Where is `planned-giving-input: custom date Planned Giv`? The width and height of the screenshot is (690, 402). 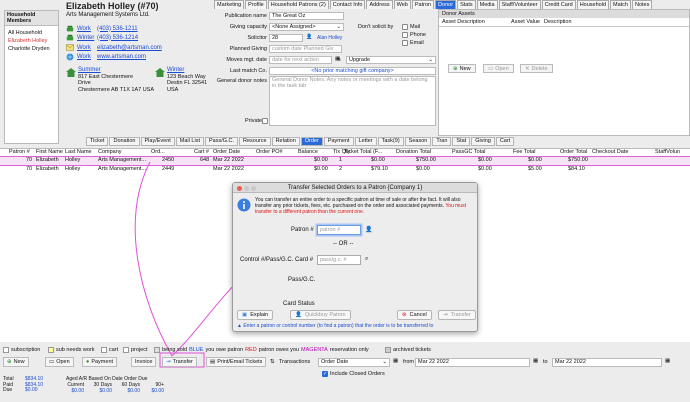 planned-giving-input: custom date Planned Giv is located at coordinates (305, 49).